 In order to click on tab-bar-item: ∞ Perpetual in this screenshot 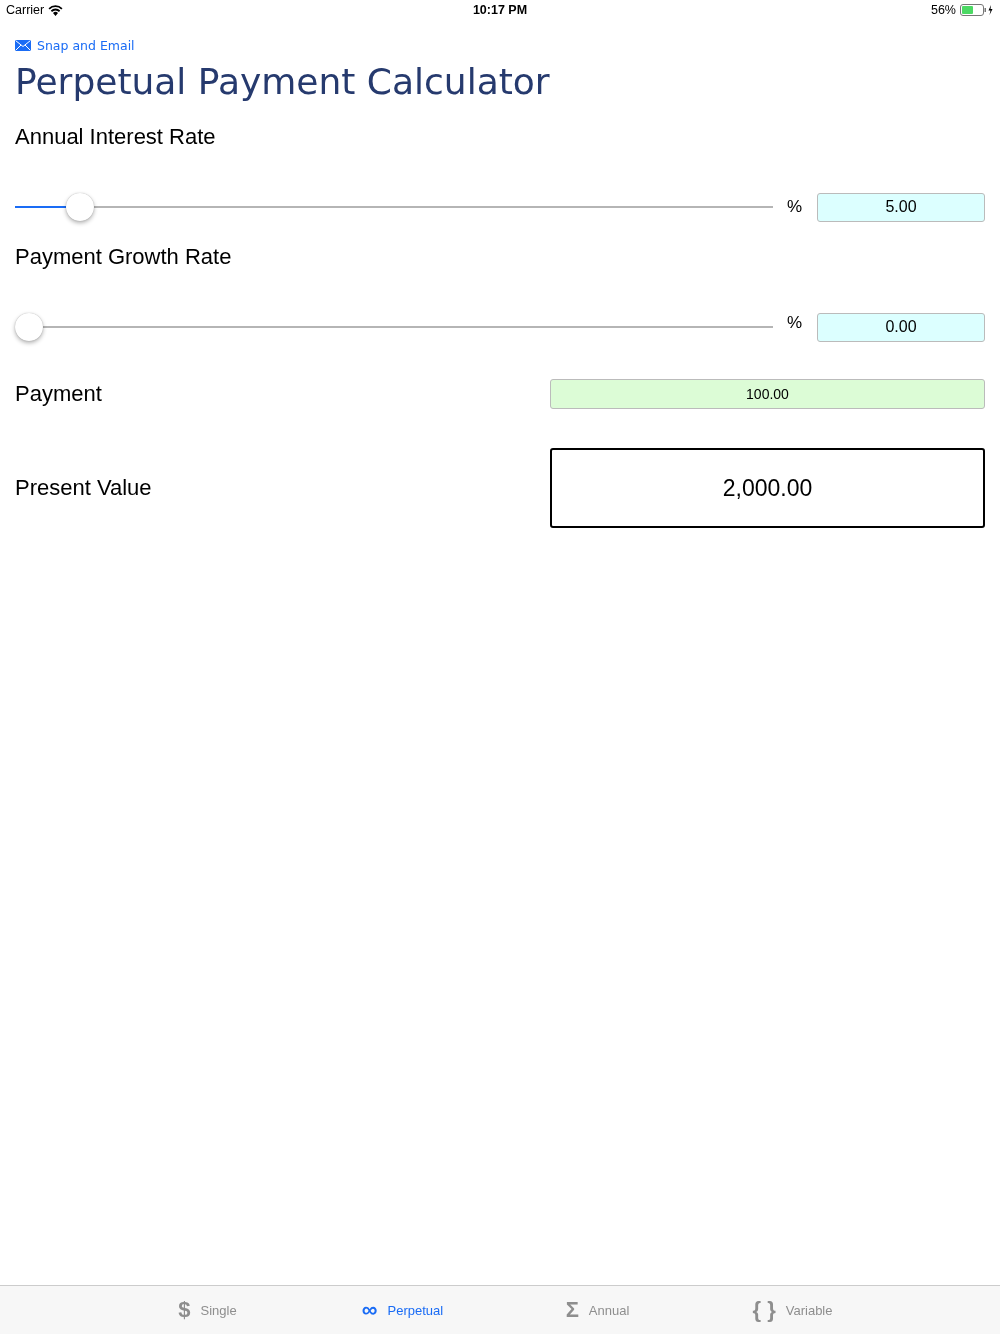, I will do `click(402, 1310)`.